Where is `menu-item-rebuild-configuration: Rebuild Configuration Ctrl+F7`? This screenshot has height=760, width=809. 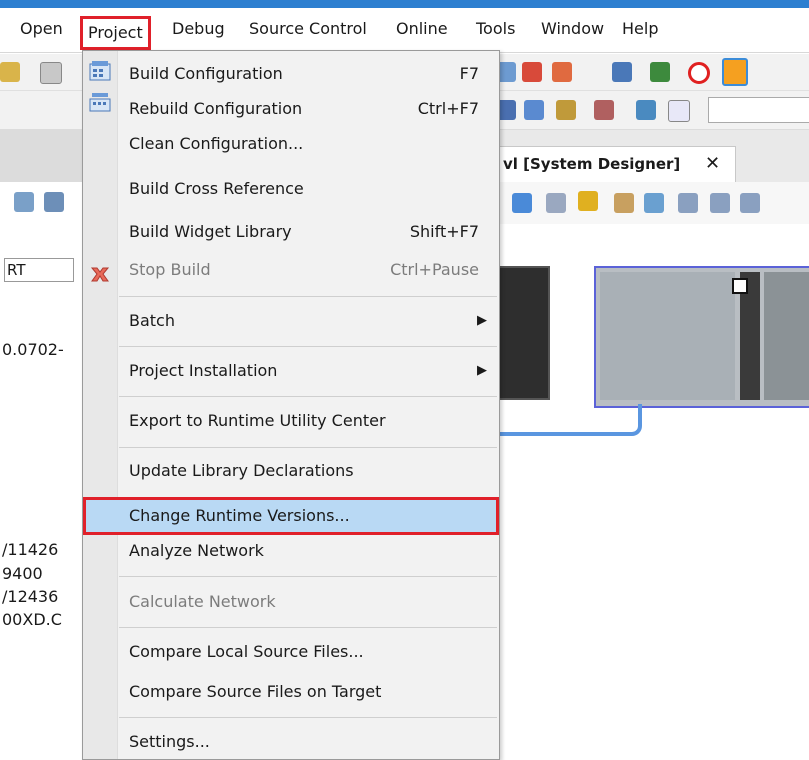 menu-item-rebuild-configuration: Rebuild Configuration Ctrl+F7 is located at coordinates (308, 109).